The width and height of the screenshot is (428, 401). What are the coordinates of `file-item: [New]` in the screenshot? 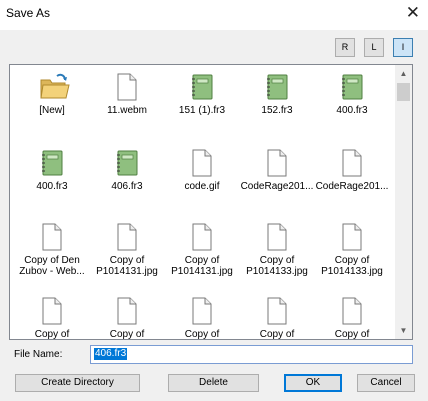 It's located at (52, 107).